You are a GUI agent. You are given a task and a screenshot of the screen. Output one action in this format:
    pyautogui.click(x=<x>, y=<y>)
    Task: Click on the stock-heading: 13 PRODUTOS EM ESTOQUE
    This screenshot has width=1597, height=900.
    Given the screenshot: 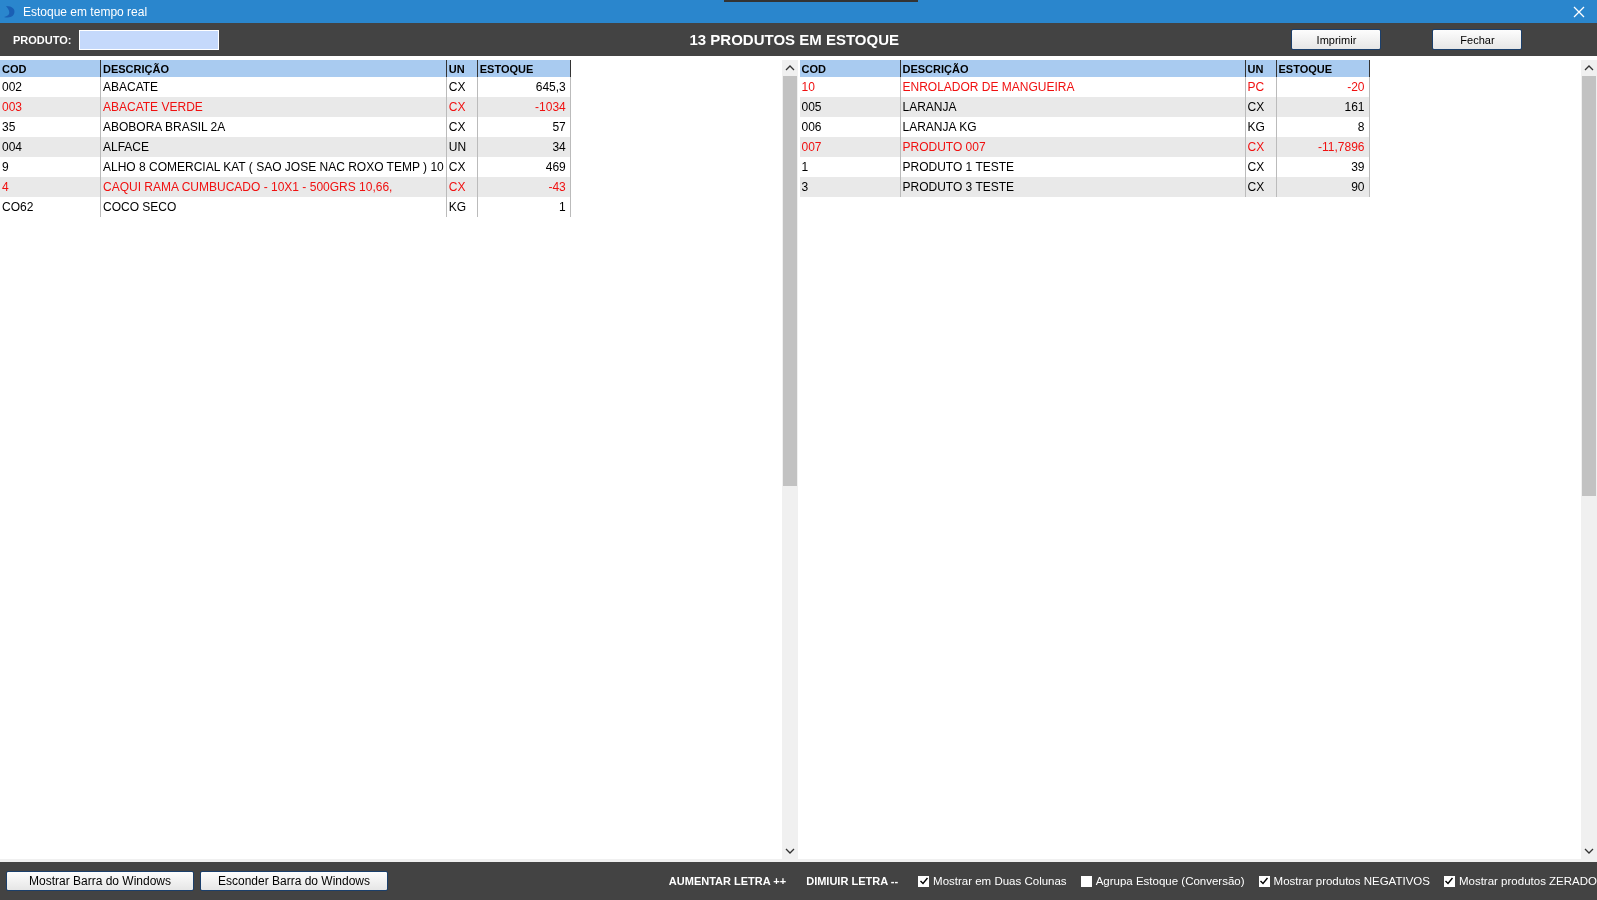 What is the action you would take?
    pyautogui.click(x=794, y=39)
    